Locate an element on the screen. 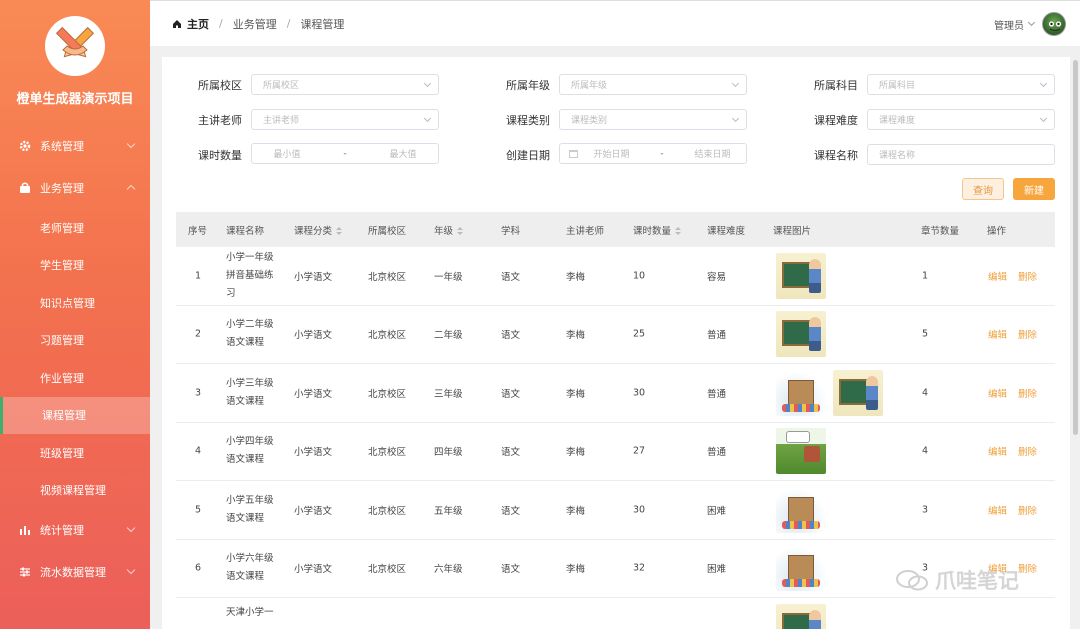 The width and height of the screenshot is (1080, 629). col-category: 课程分类 is located at coordinates (318, 230).